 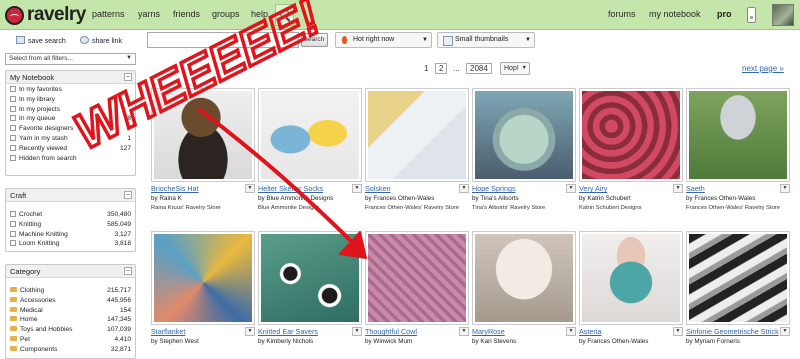 I want to click on pattern-designer: by Katrin Schubert, so click(x=631, y=198).